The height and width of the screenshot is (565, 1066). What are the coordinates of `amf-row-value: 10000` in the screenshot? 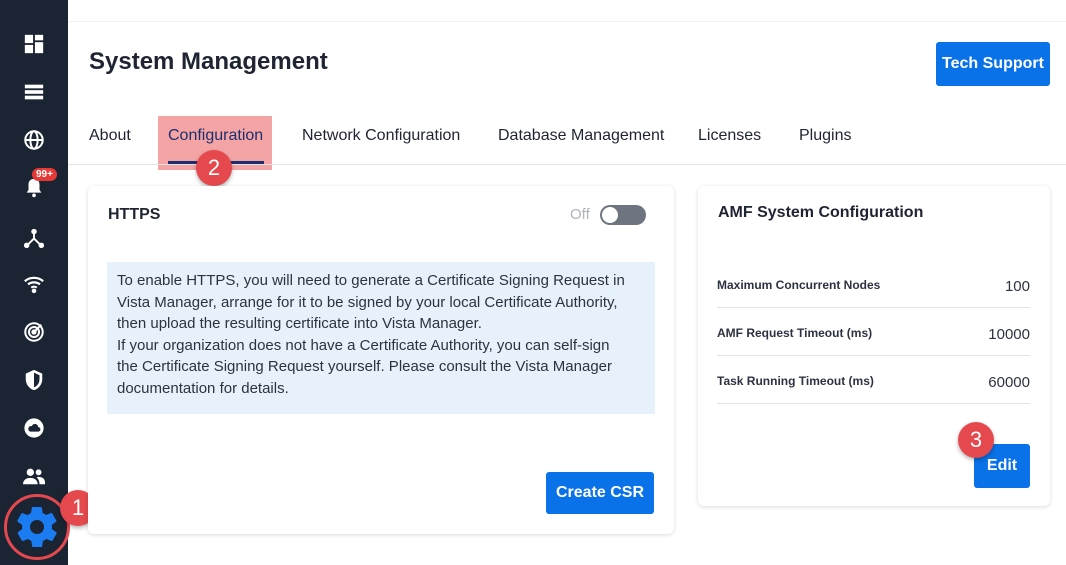 It's located at (1009, 334).